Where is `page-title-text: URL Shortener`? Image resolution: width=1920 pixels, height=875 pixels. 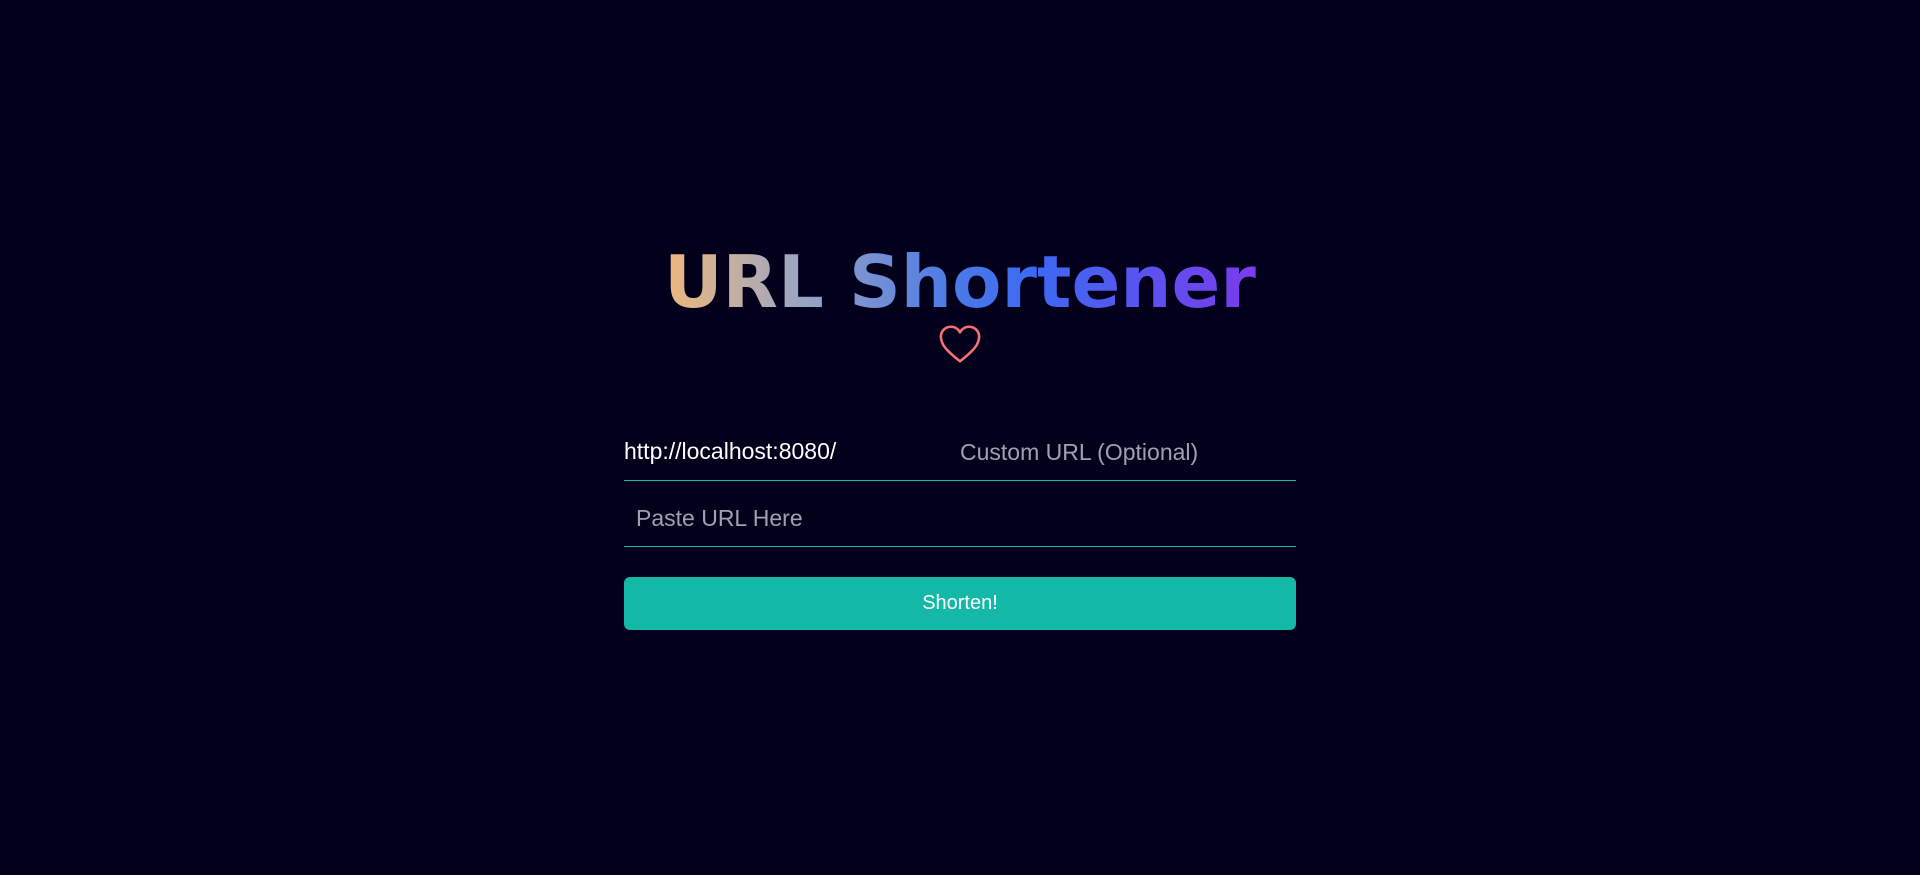 page-title-text: URL Shortener is located at coordinates (960, 282).